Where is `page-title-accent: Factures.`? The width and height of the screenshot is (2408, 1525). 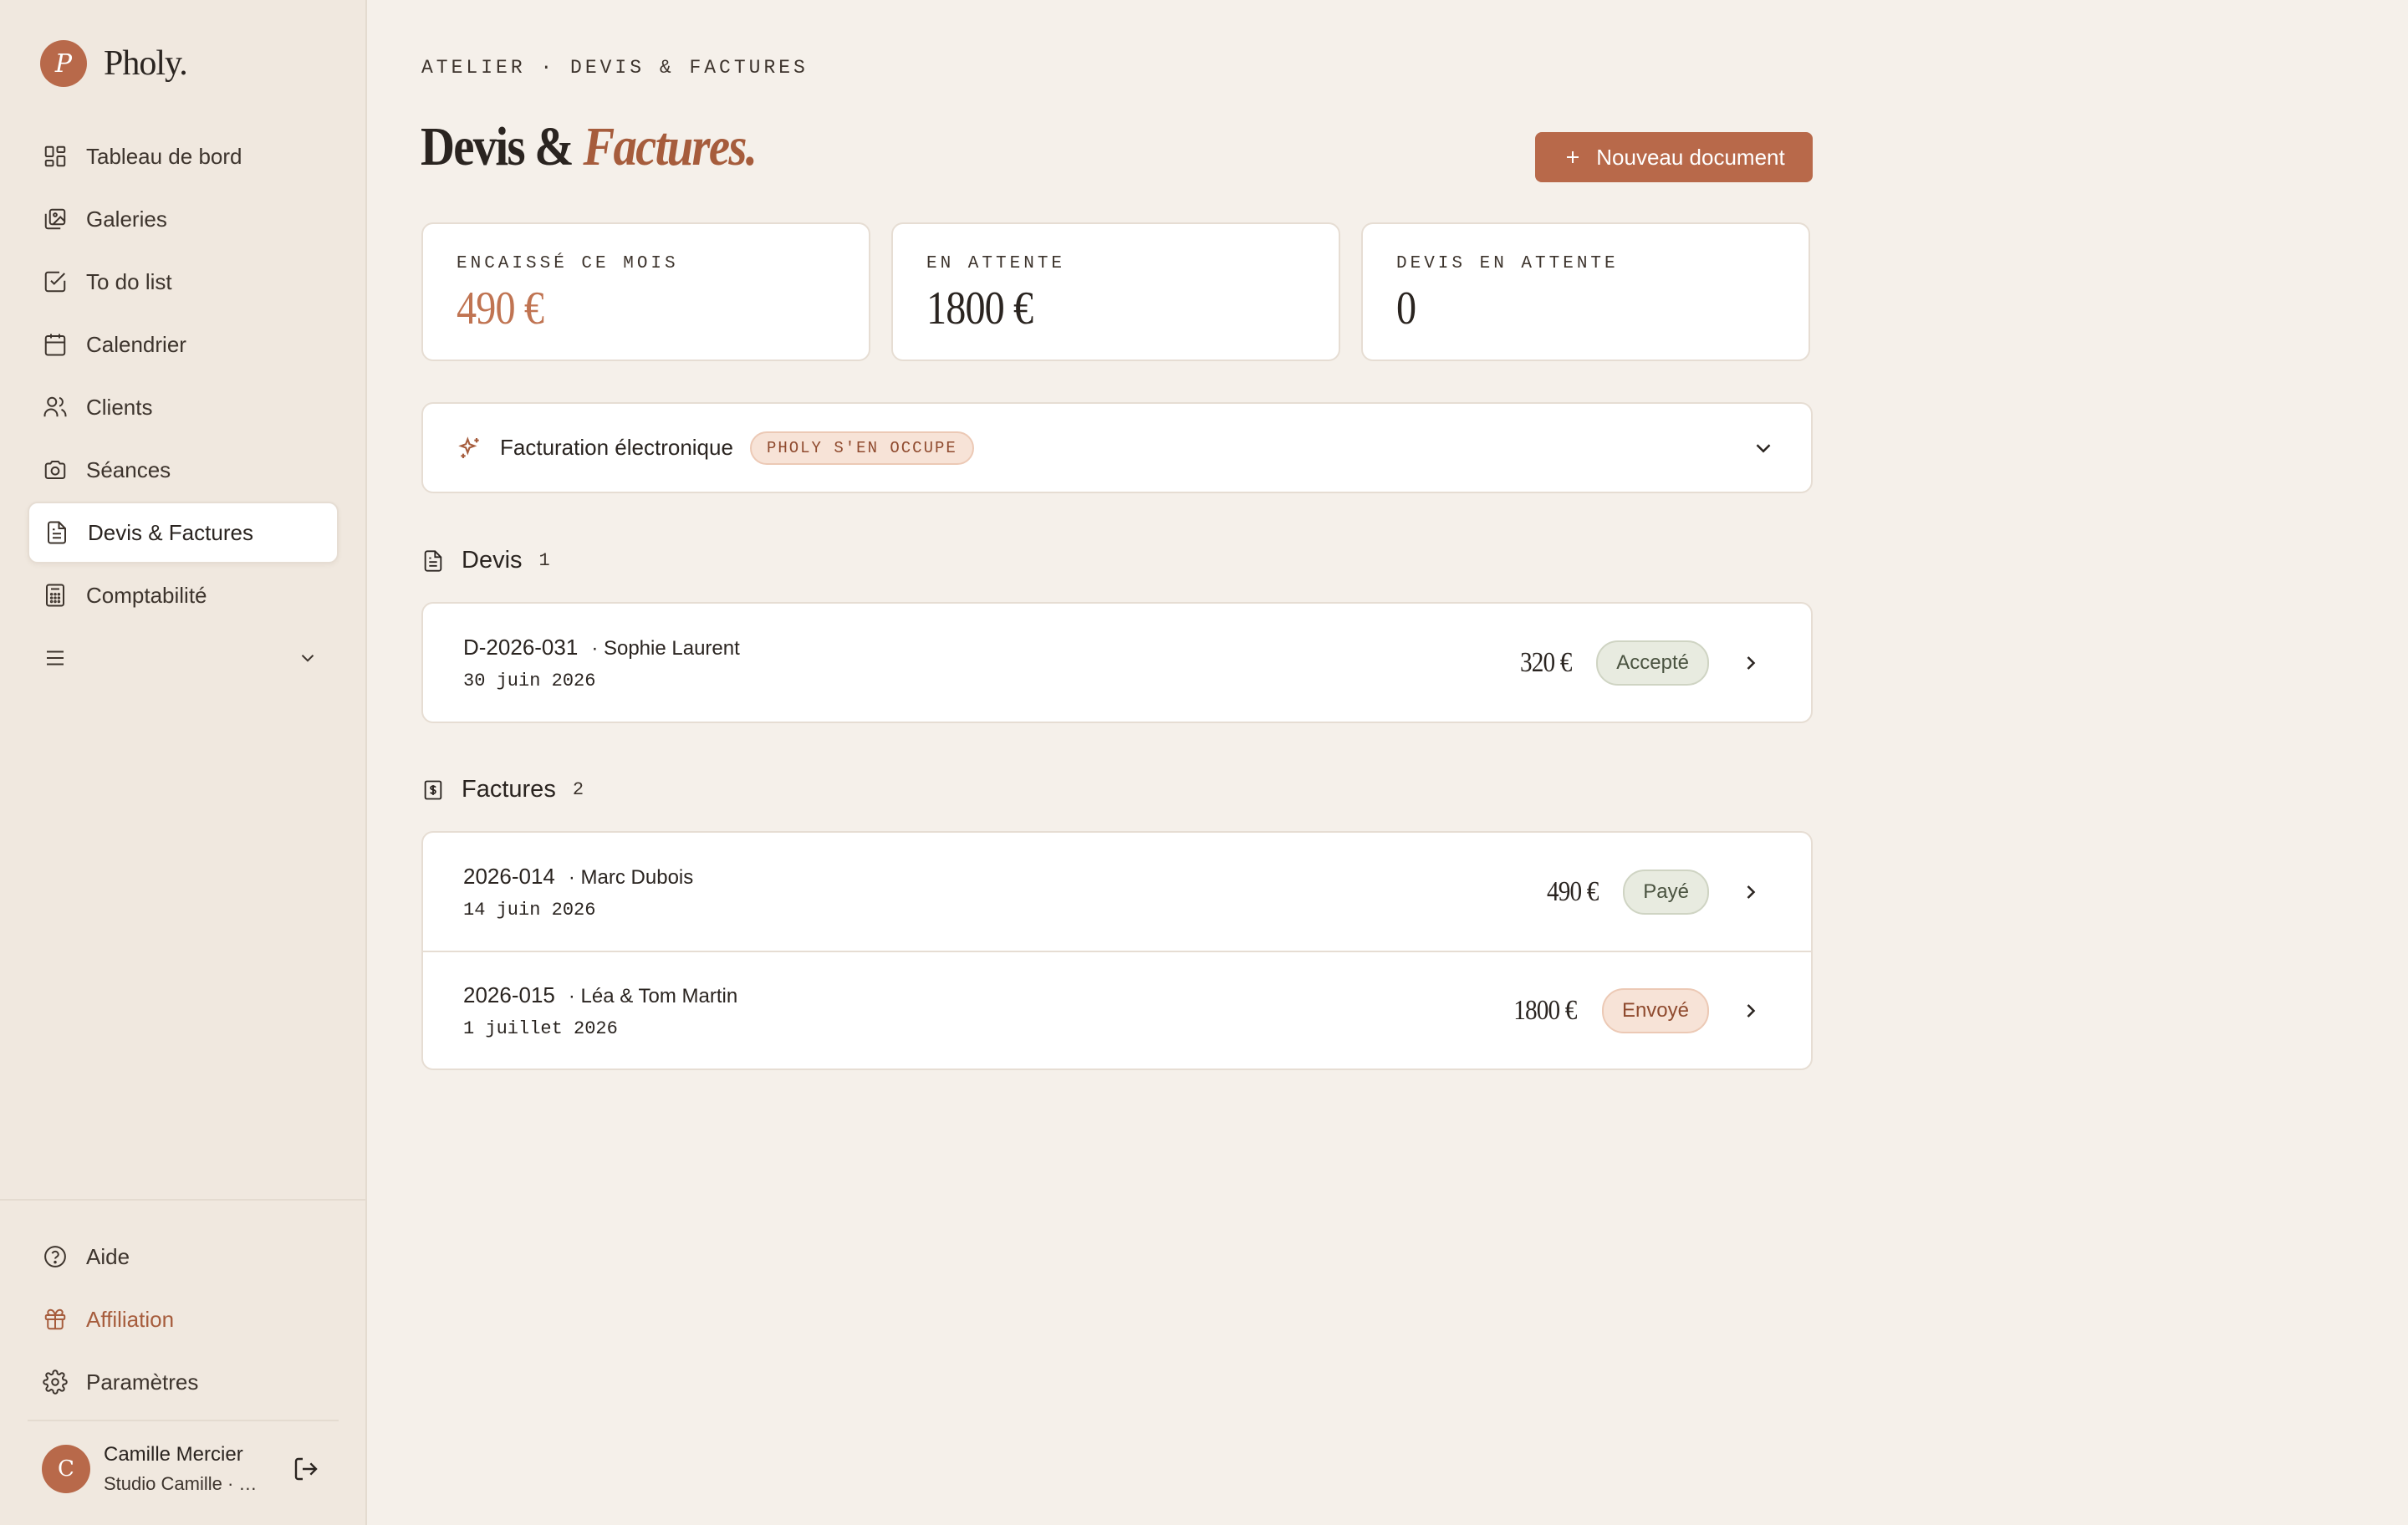 page-title-accent: Factures. is located at coordinates (670, 146).